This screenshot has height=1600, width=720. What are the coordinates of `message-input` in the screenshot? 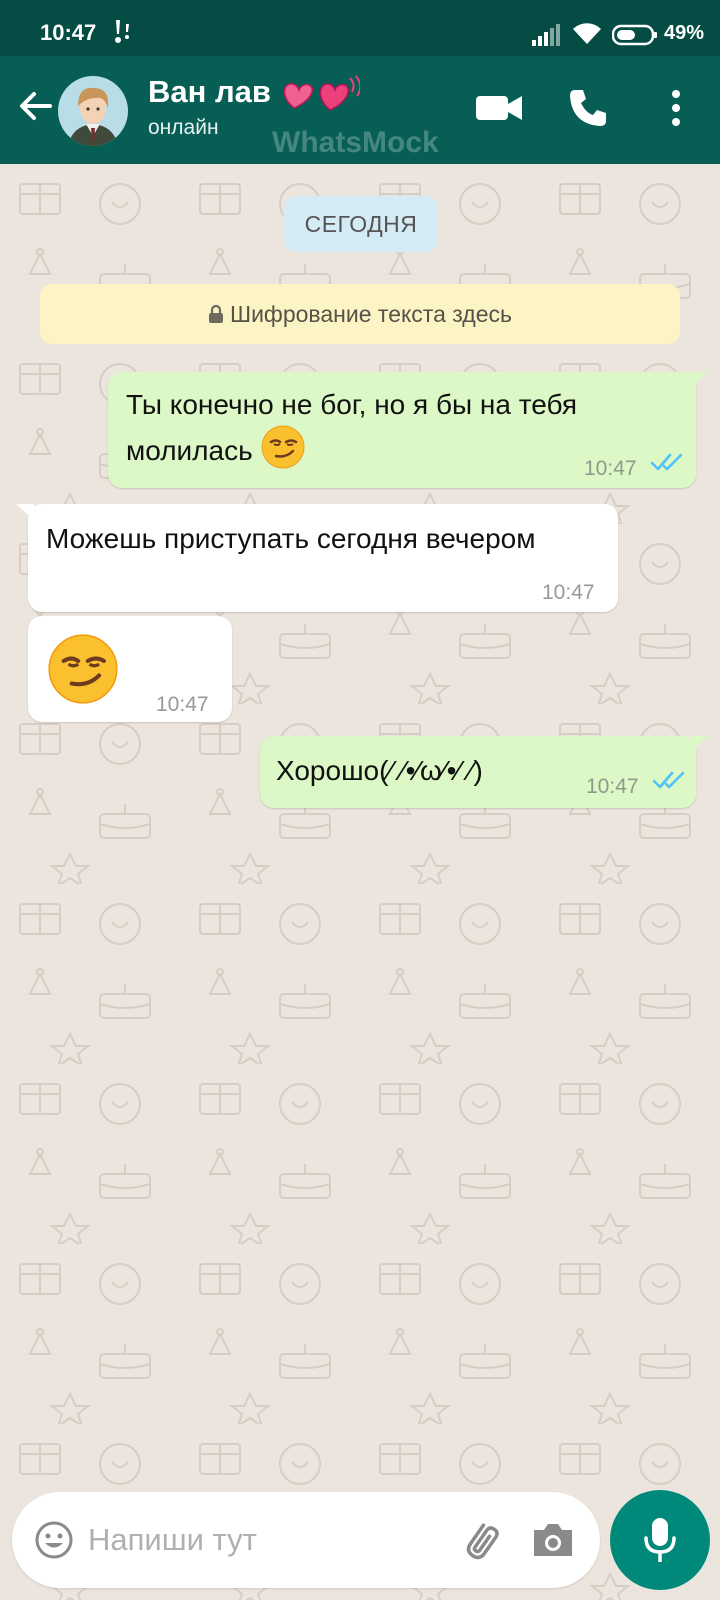 It's located at (258, 1540).